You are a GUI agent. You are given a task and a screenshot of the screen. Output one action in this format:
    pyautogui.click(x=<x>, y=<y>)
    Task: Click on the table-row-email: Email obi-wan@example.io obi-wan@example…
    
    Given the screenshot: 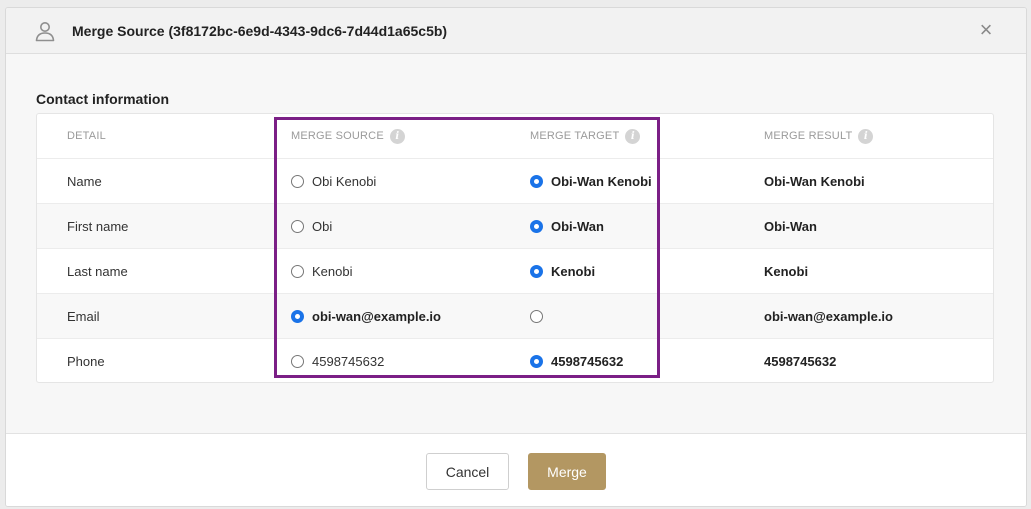 What is the action you would take?
    pyautogui.click(x=515, y=315)
    